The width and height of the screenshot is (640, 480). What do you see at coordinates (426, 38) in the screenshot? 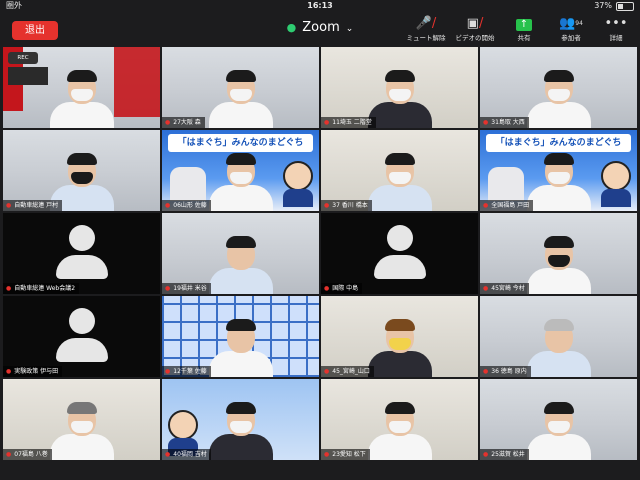
I see `unmute-label: ミュート解除` at bounding box center [426, 38].